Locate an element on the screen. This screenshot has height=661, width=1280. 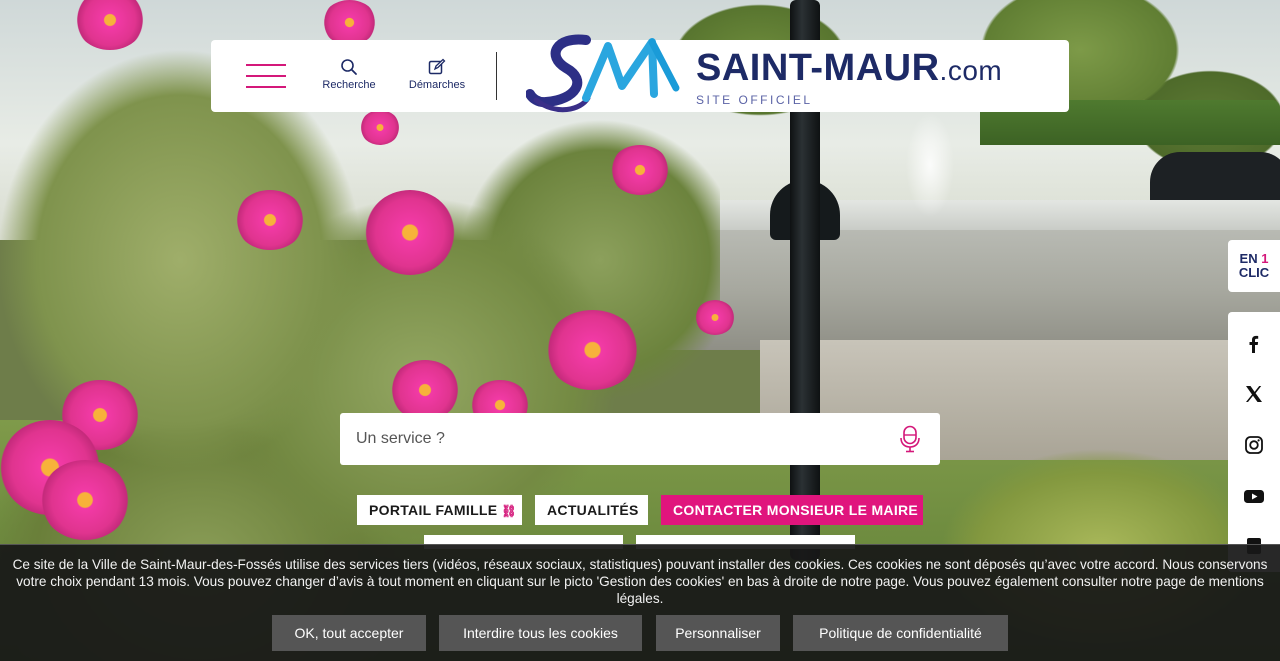
x-twitter-link is located at coordinates (1254, 394).